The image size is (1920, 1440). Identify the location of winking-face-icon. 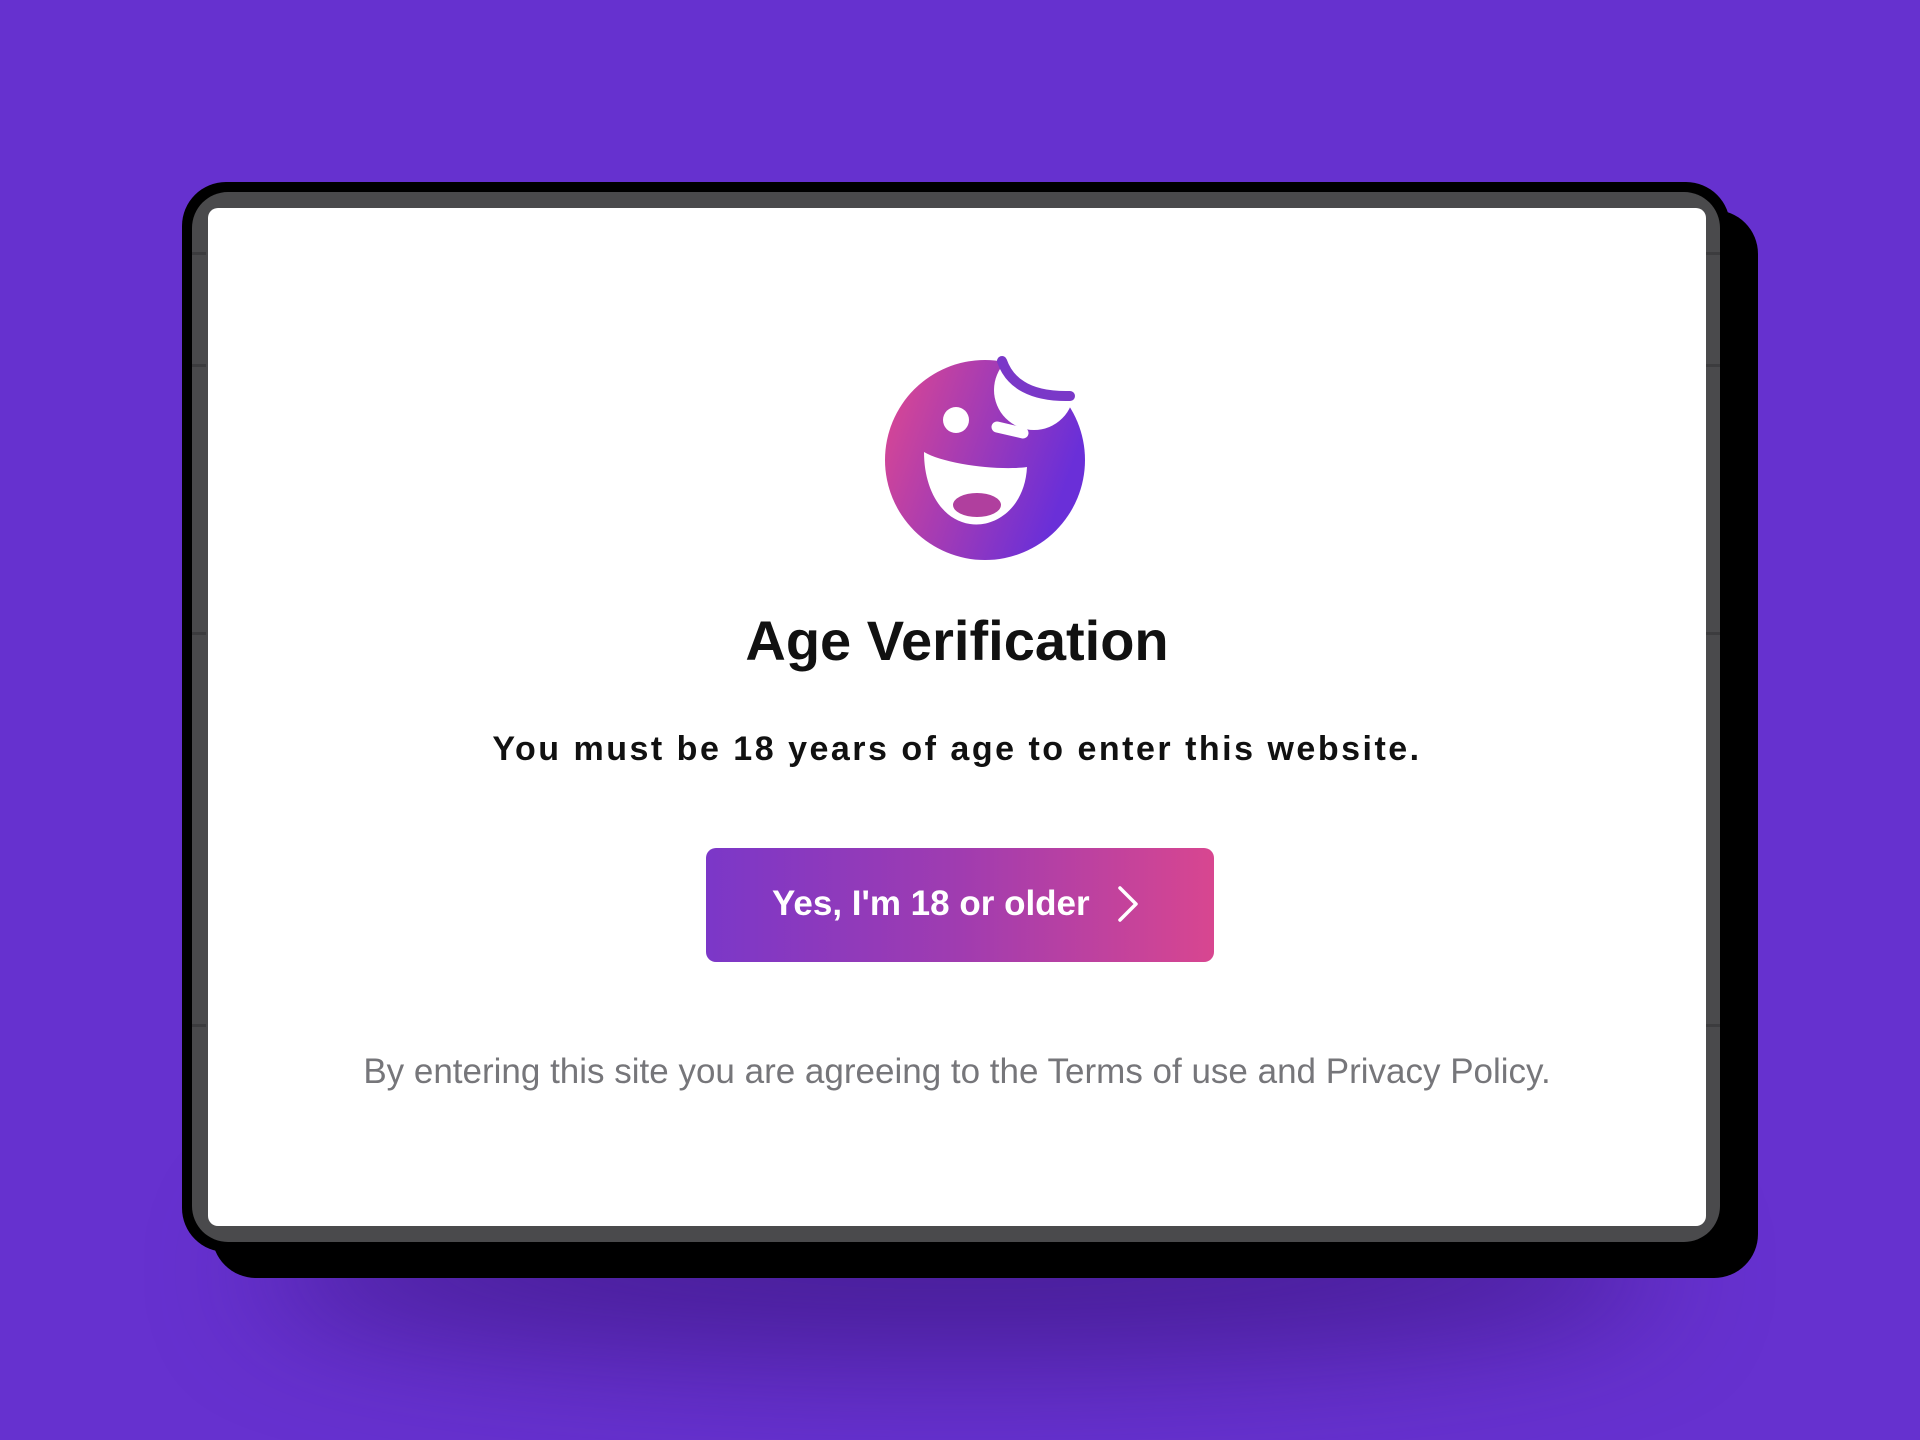
(985, 458).